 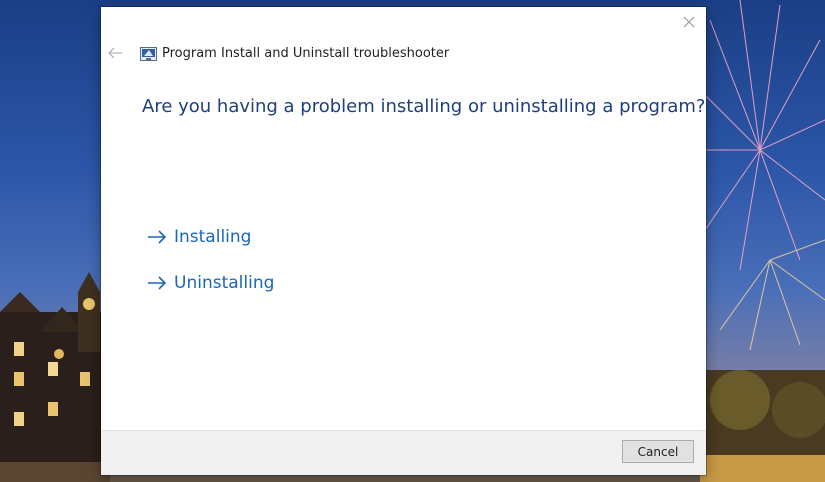 What do you see at coordinates (213, 237) in the screenshot?
I see `installing-option-label: Installing` at bounding box center [213, 237].